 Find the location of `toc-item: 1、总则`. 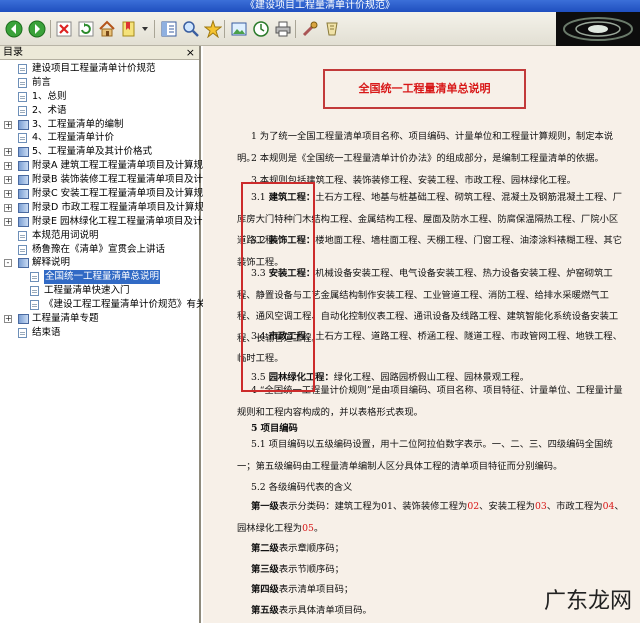

toc-item: 1、总则 is located at coordinates (99, 97).